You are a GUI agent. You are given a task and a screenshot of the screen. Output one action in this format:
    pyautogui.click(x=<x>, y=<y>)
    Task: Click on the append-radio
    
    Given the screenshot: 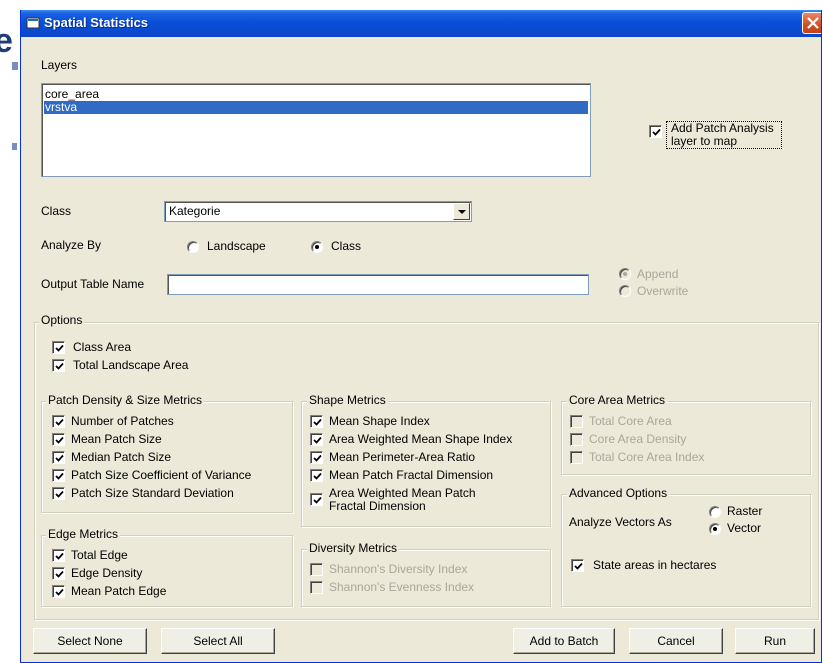 What is the action you would take?
    pyautogui.click(x=625, y=274)
    